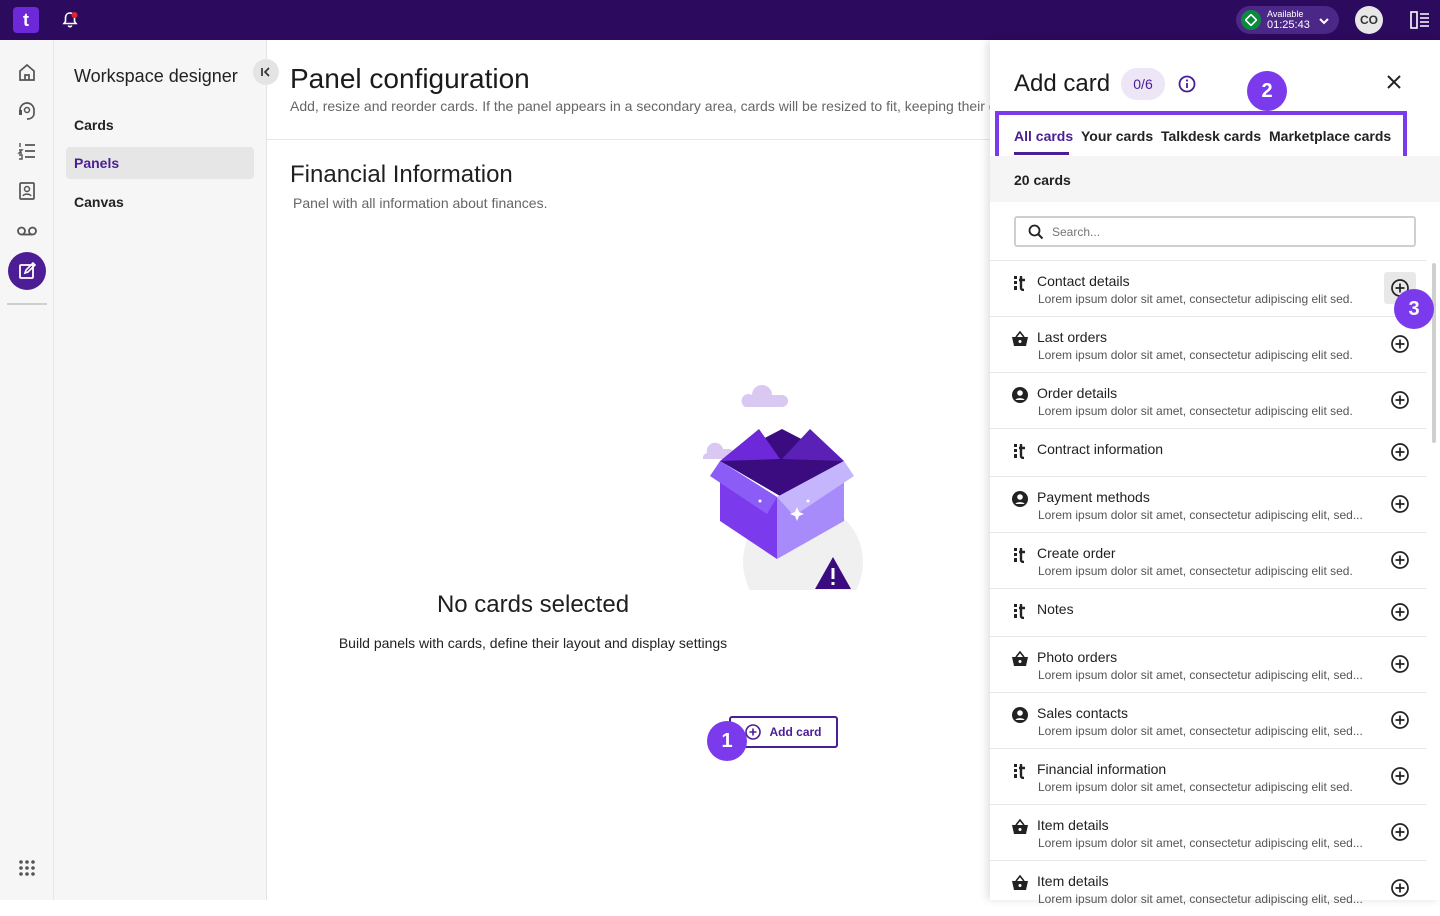  I want to click on divider, so click(628, 139).